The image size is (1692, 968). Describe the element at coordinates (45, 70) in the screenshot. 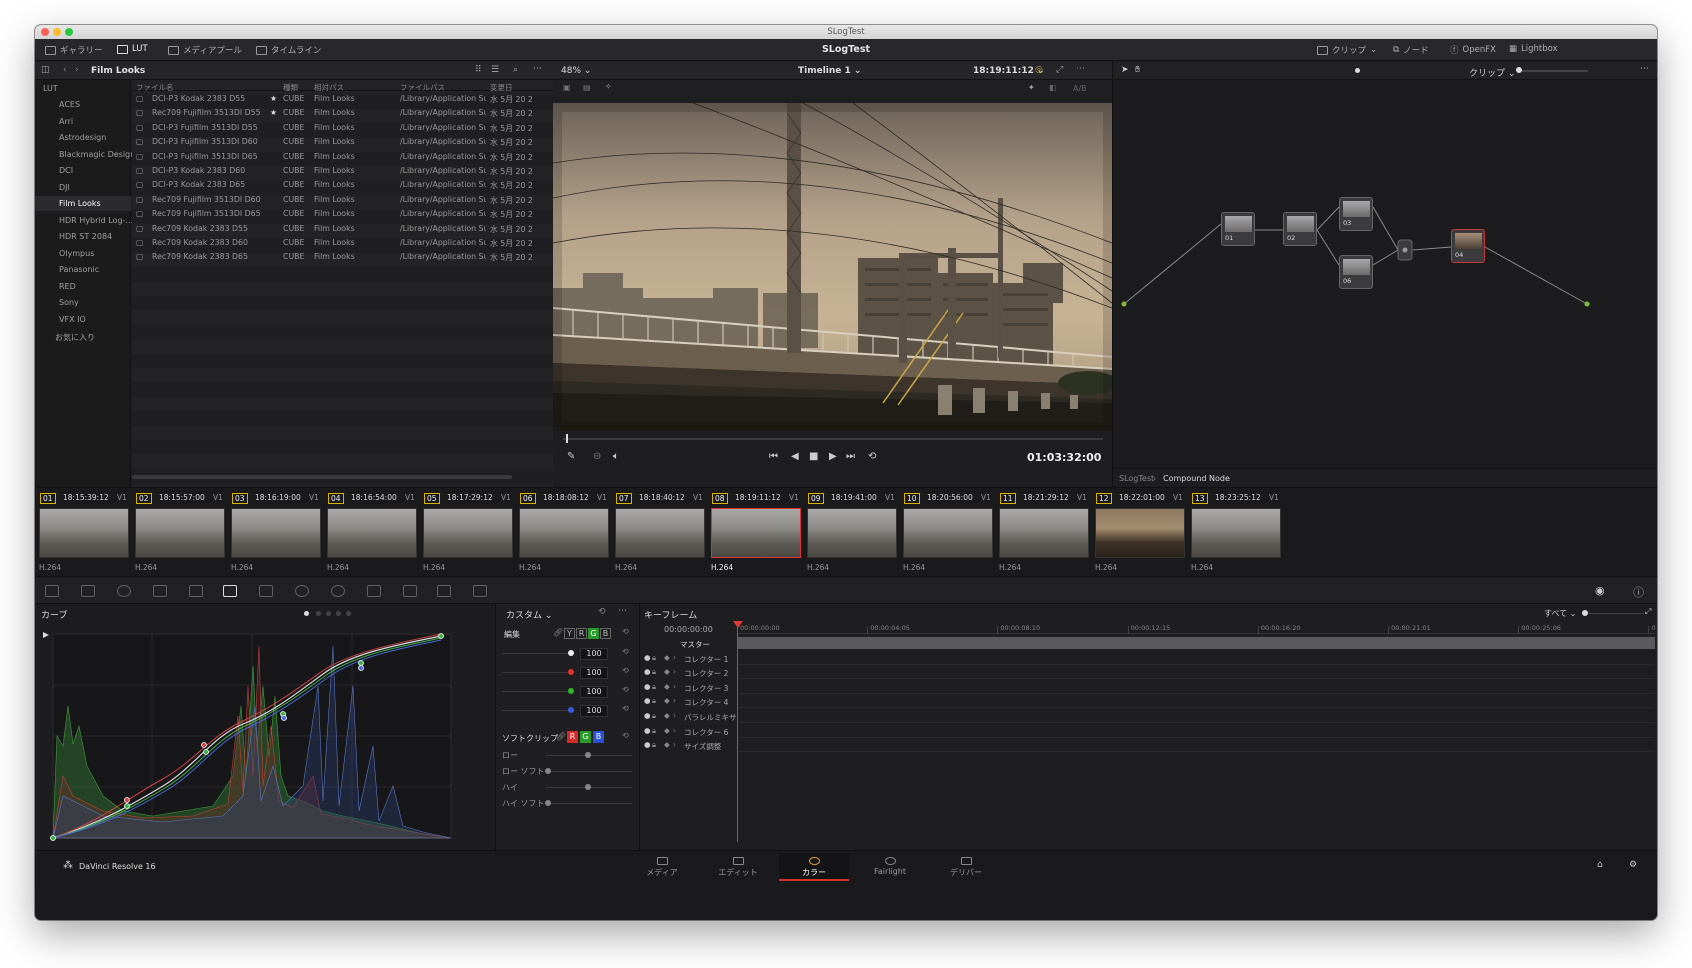

I see `sidebar-toggle-icon: ◫` at that location.